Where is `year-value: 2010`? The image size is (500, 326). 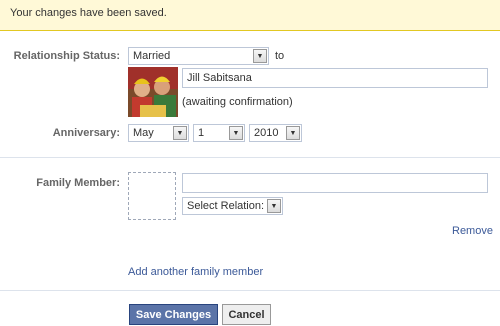 year-value: 2010 is located at coordinates (266, 133).